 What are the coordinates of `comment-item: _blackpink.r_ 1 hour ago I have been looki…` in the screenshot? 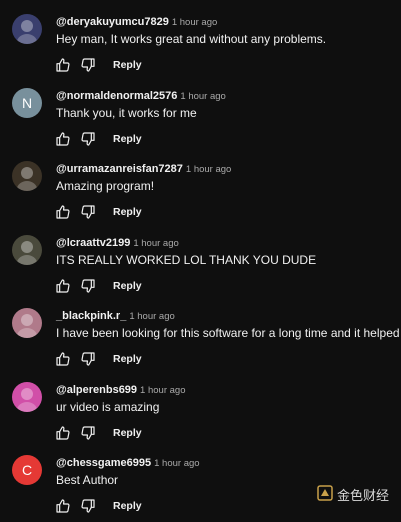 It's located at (200, 338).